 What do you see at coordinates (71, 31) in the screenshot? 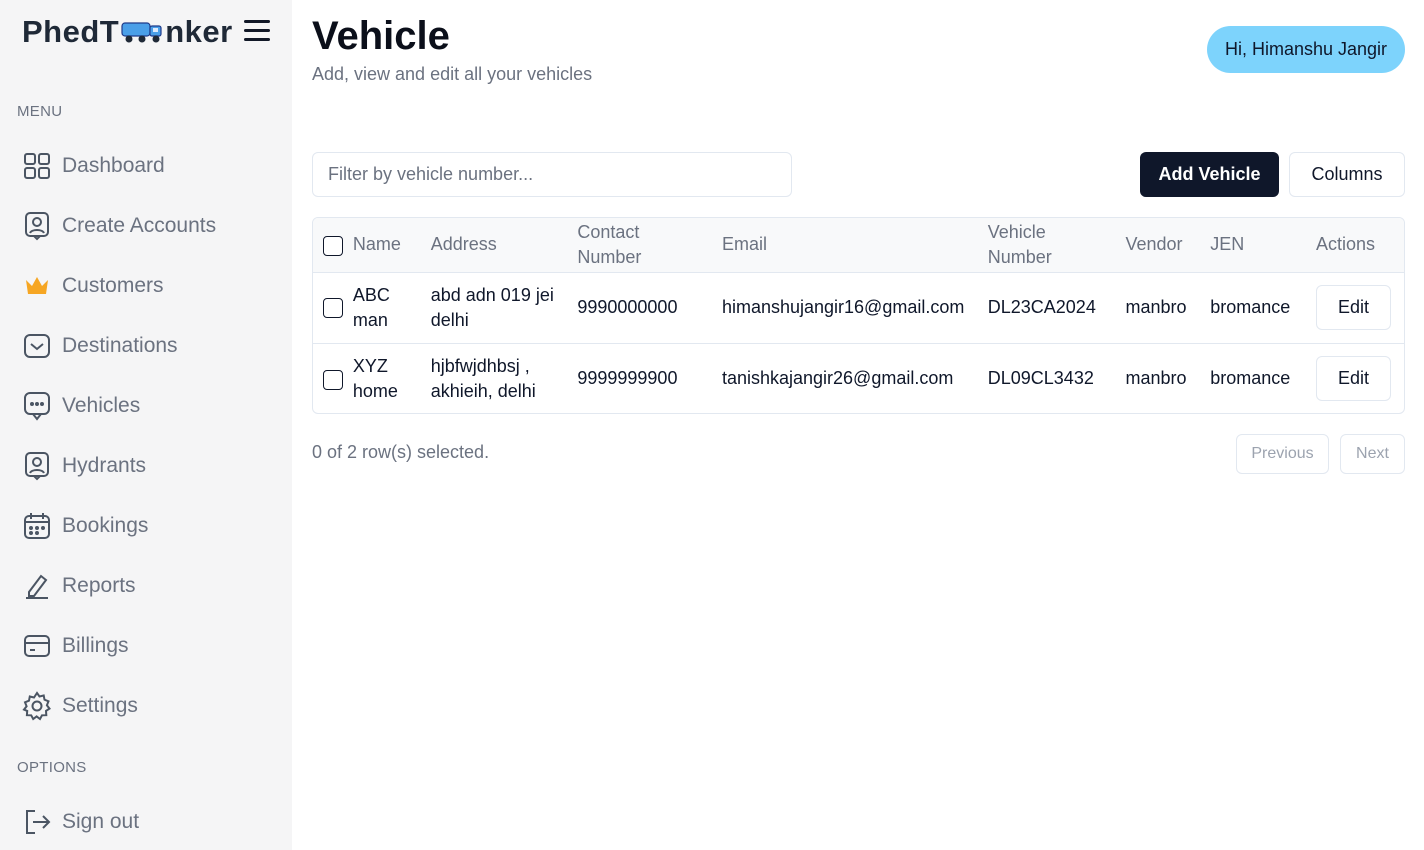
I see `logo-text-left: PhedT` at bounding box center [71, 31].